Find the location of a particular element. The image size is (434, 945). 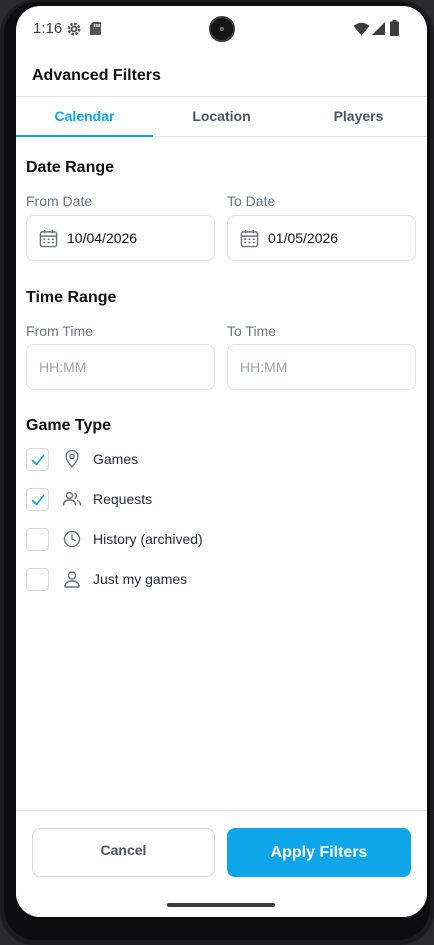

to-time-placeholder: HH:MM is located at coordinates (264, 367).